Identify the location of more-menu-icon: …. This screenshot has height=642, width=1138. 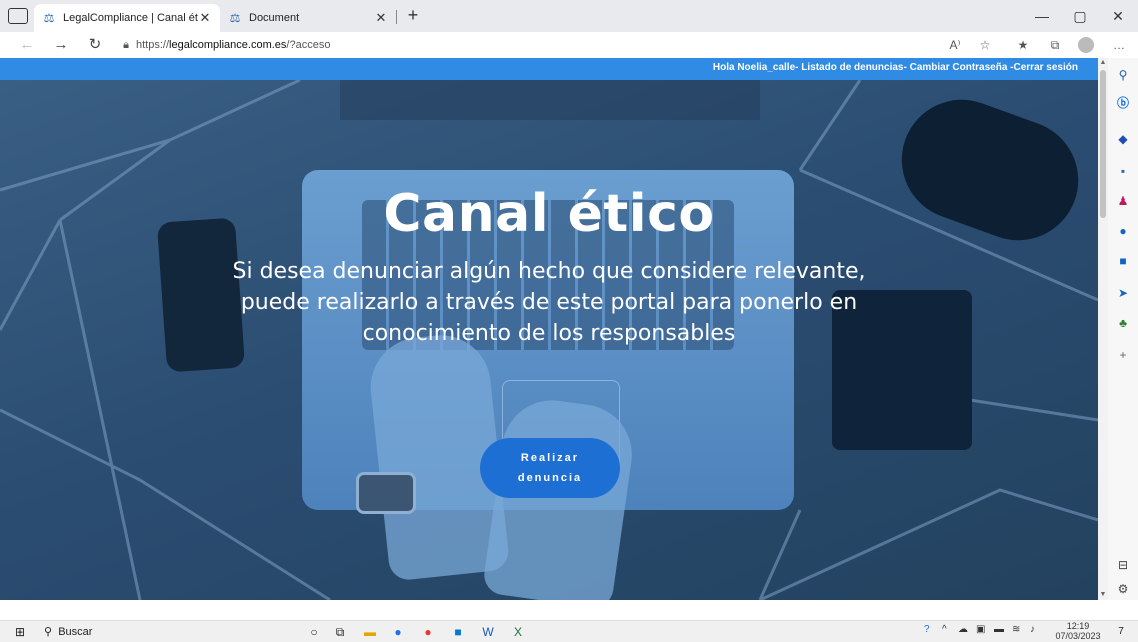
(1119, 45).